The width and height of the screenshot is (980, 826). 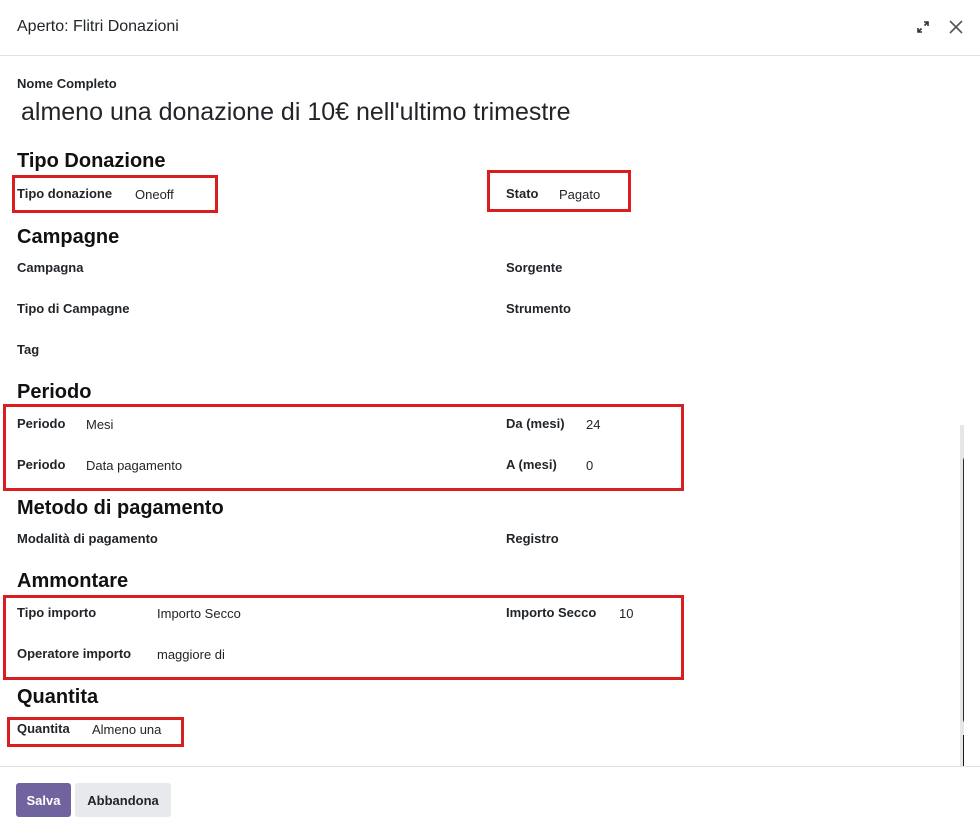 I want to click on modalita-pagamento-label: Modalità di pagamento, so click(x=87, y=538).